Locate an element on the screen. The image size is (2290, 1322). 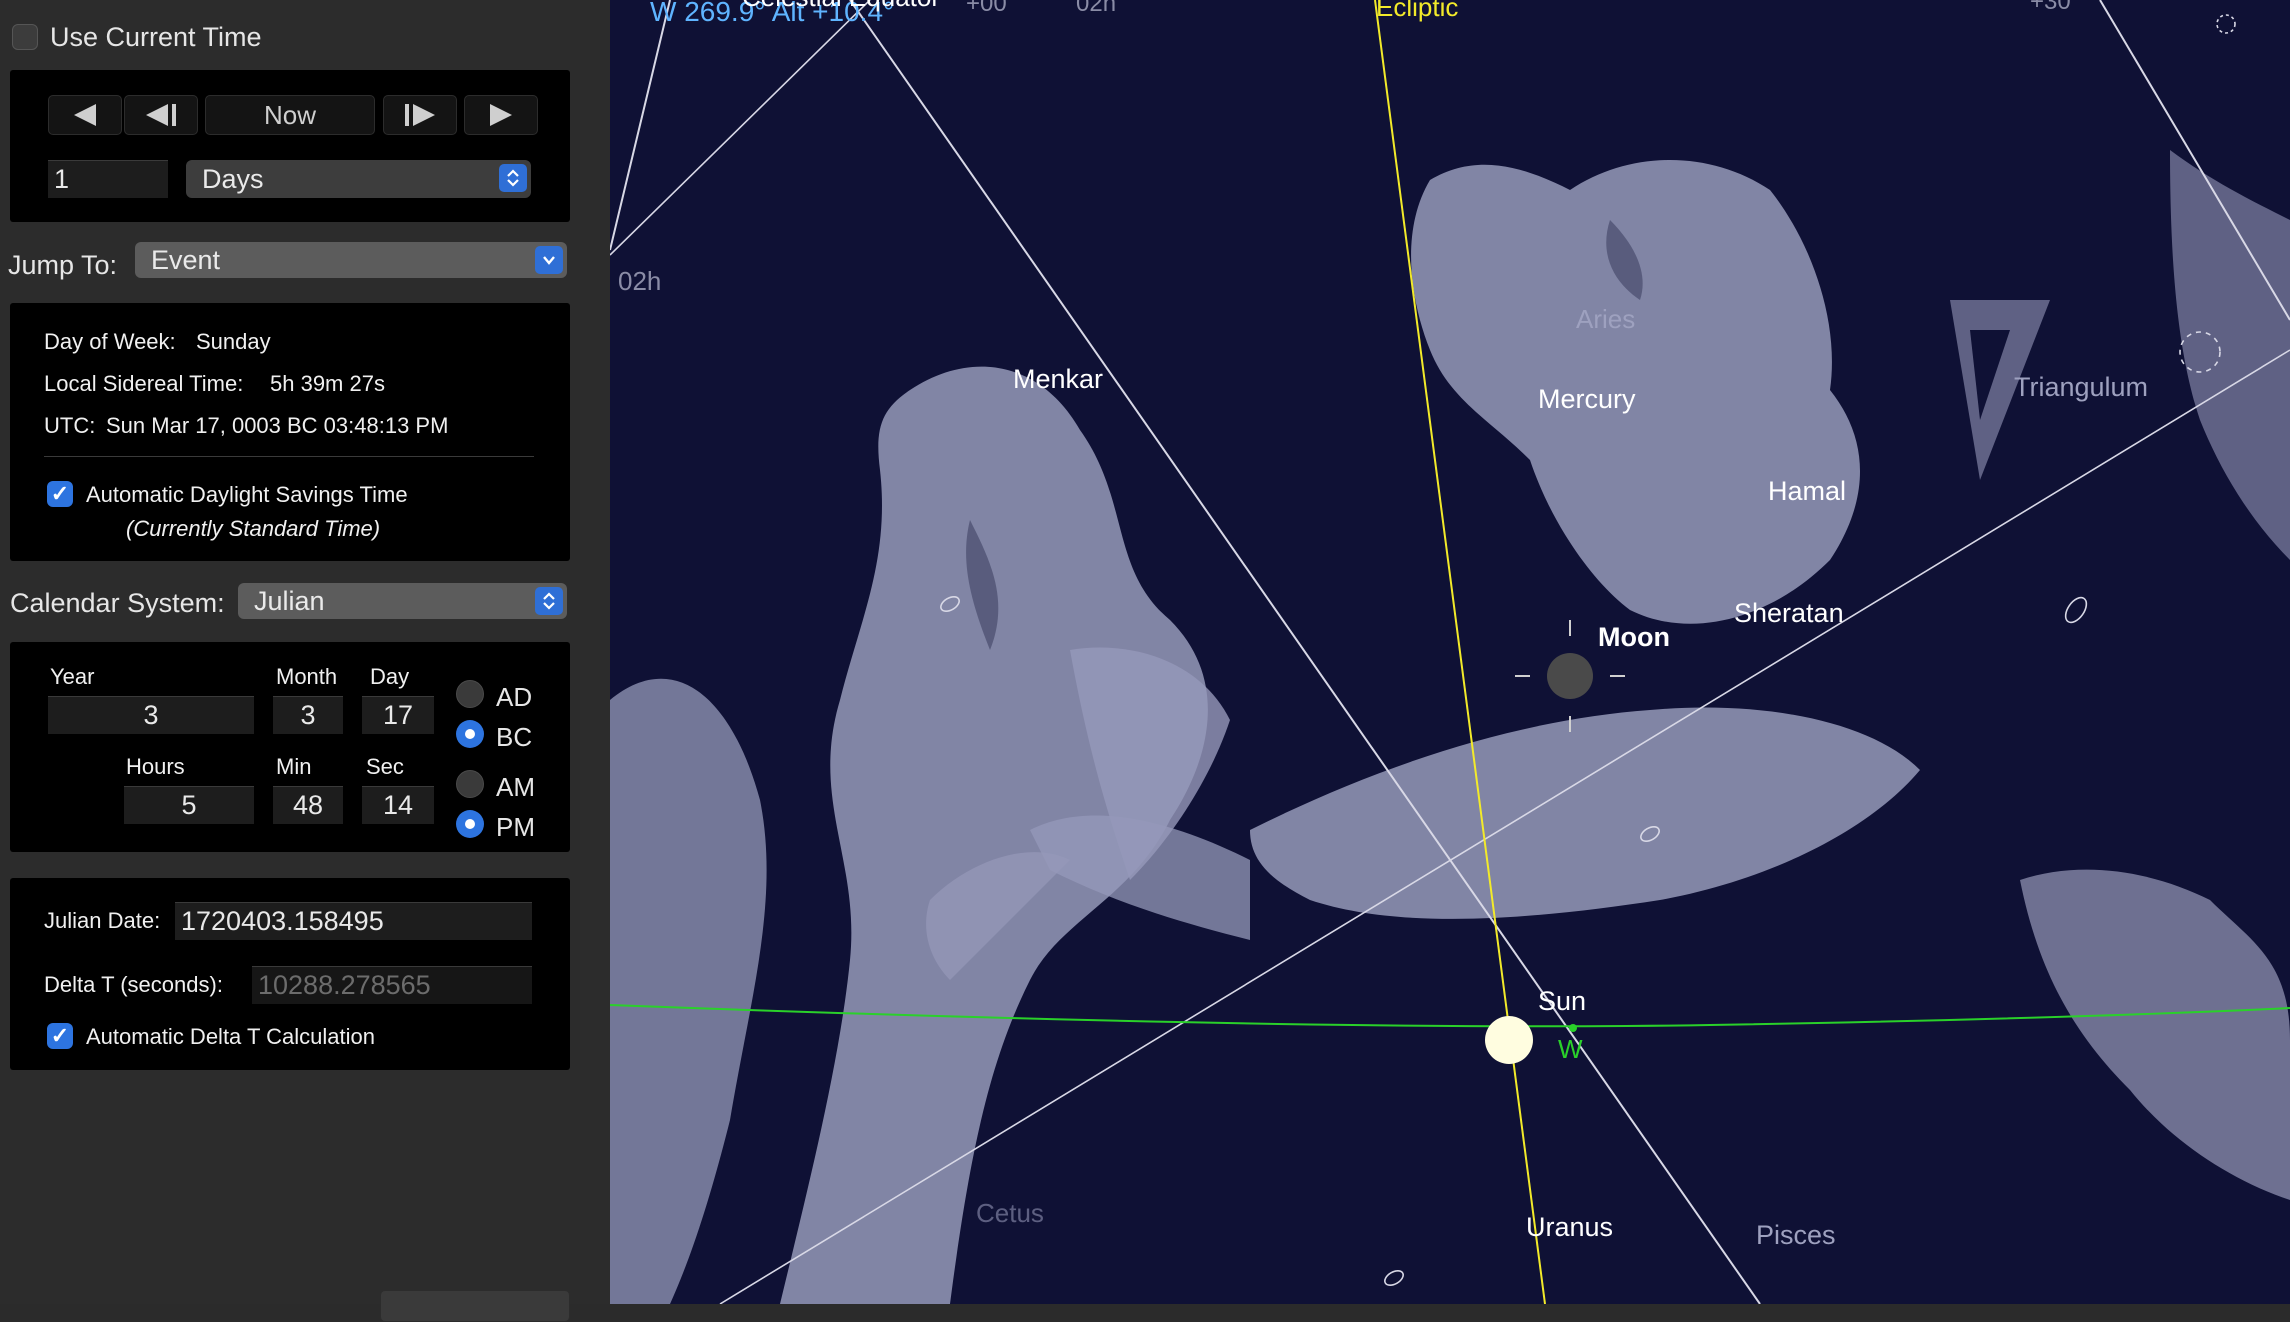
right-upper-figure is located at coordinates (2230, 355).